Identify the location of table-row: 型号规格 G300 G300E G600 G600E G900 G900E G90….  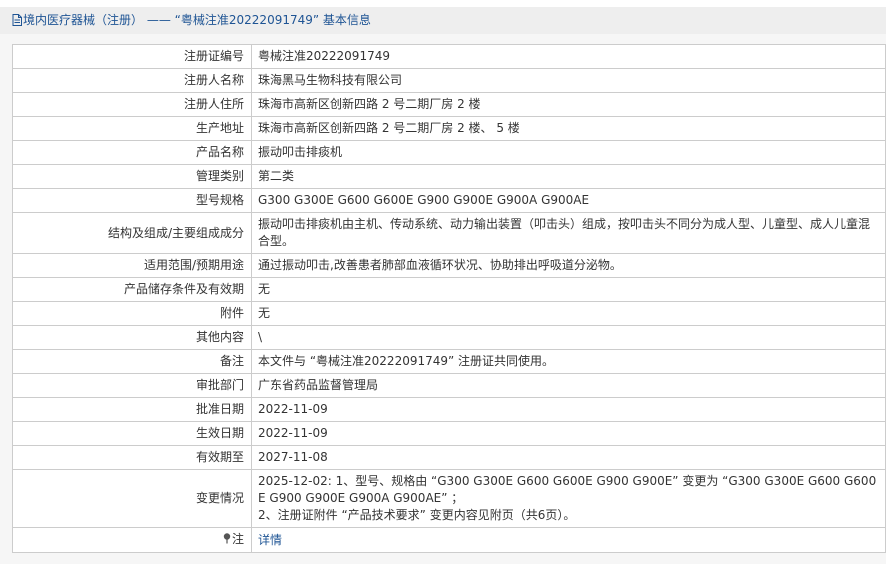
(449, 200).